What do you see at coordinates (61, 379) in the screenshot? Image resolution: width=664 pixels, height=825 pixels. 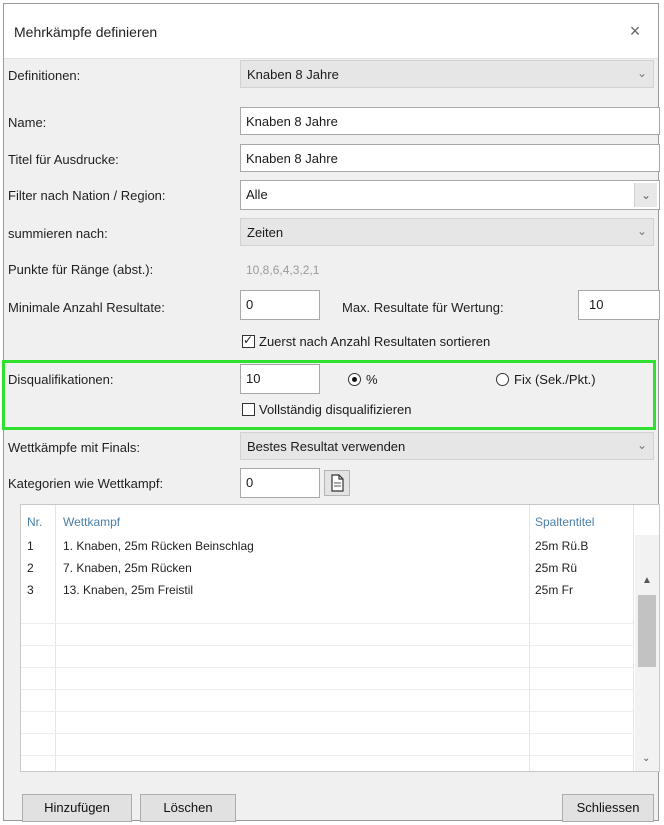 I see `disqualifikationen-label: Disqualifikationen:` at bounding box center [61, 379].